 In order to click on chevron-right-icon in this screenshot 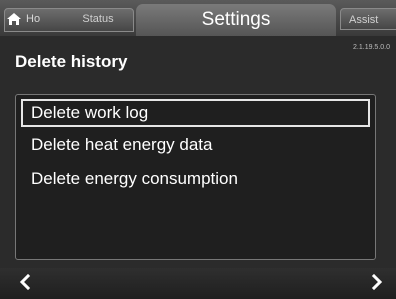, I will do `click(377, 284)`.